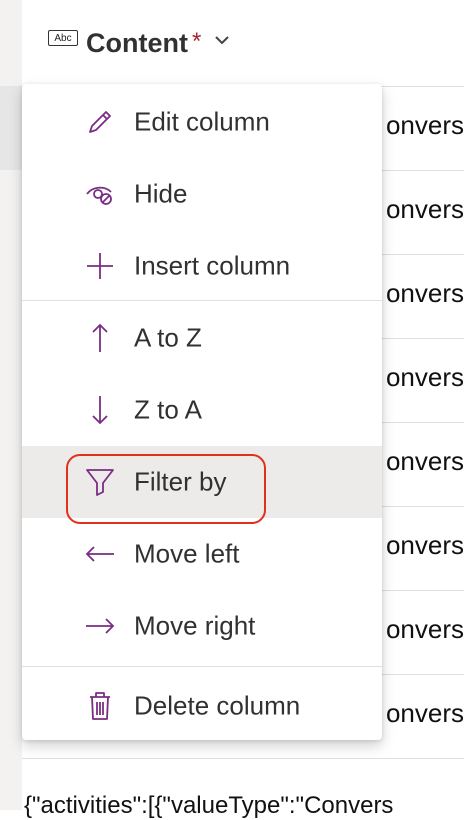  Describe the element at coordinates (100, 266) in the screenshot. I see `plus-icon` at that location.